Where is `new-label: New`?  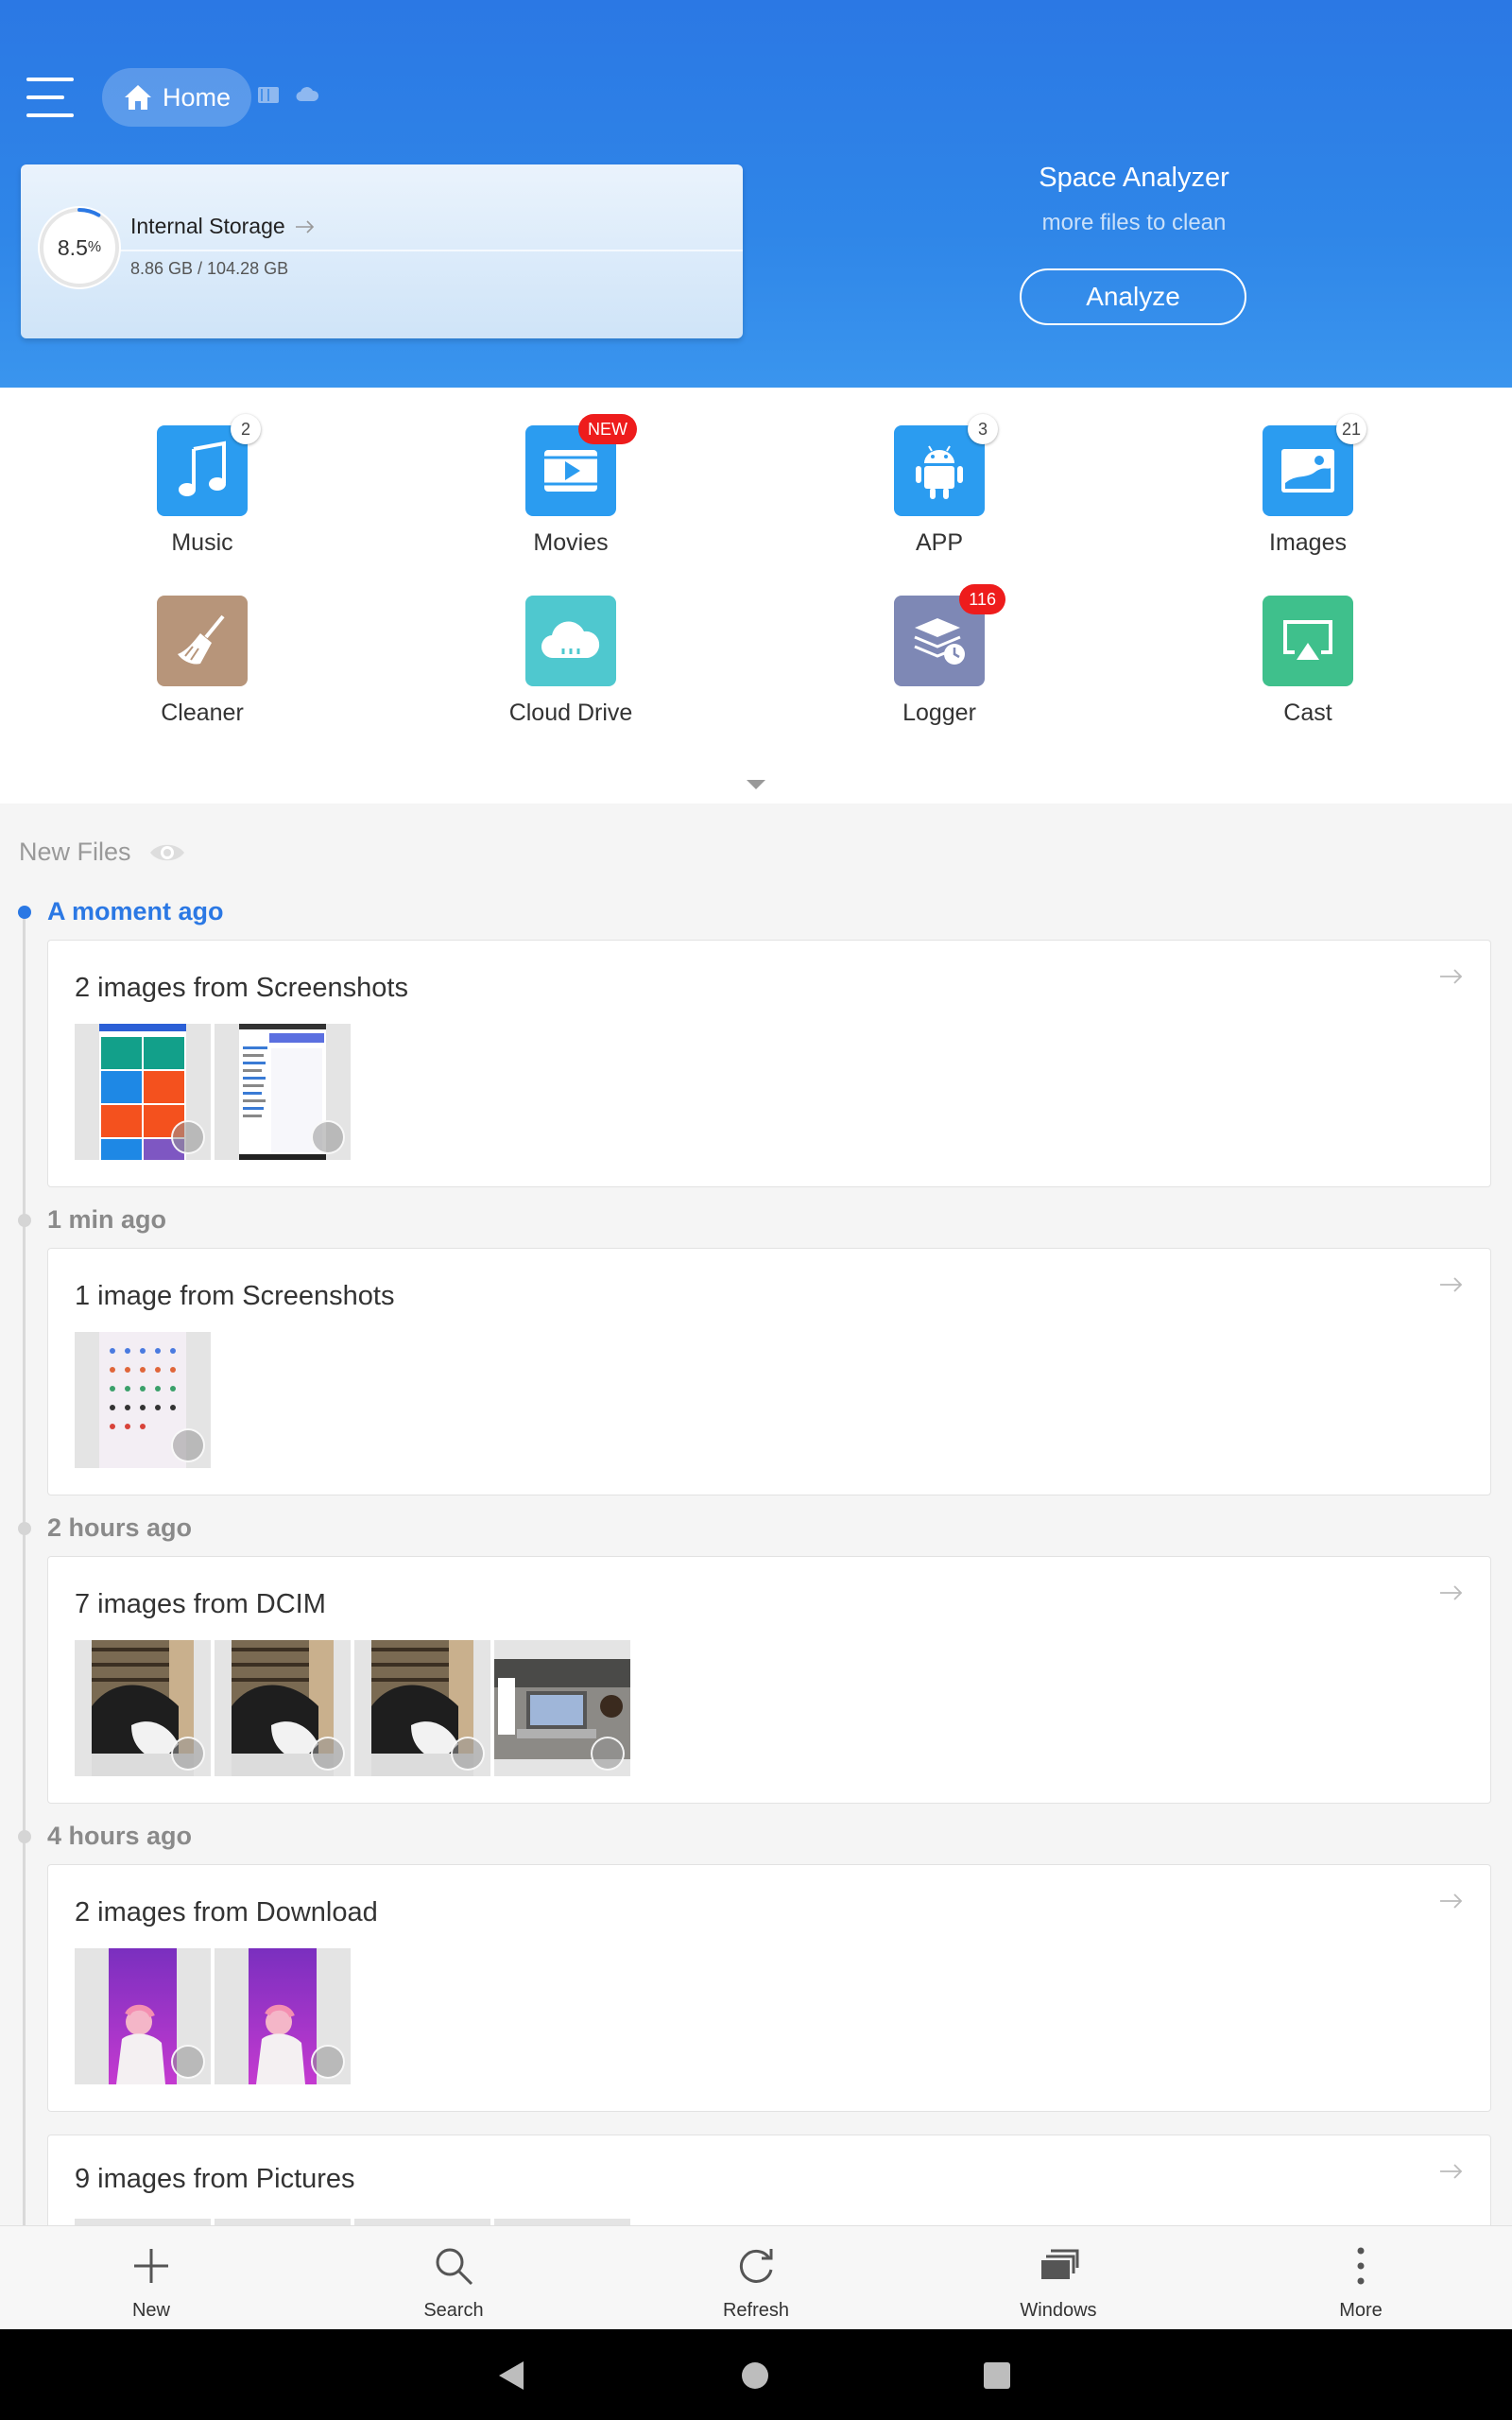 new-label: New is located at coordinates (150, 2310).